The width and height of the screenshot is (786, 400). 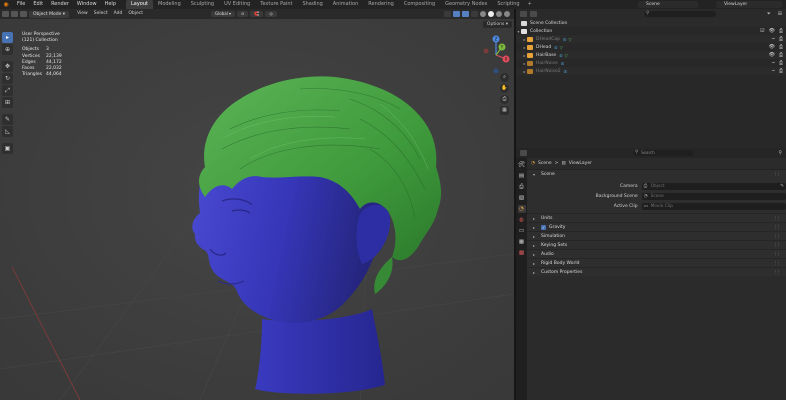 What do you see at coordinates (543, 227) in the screenshot?
I see `gravity-checkbox: ✓` at bounding box center [543, 227].